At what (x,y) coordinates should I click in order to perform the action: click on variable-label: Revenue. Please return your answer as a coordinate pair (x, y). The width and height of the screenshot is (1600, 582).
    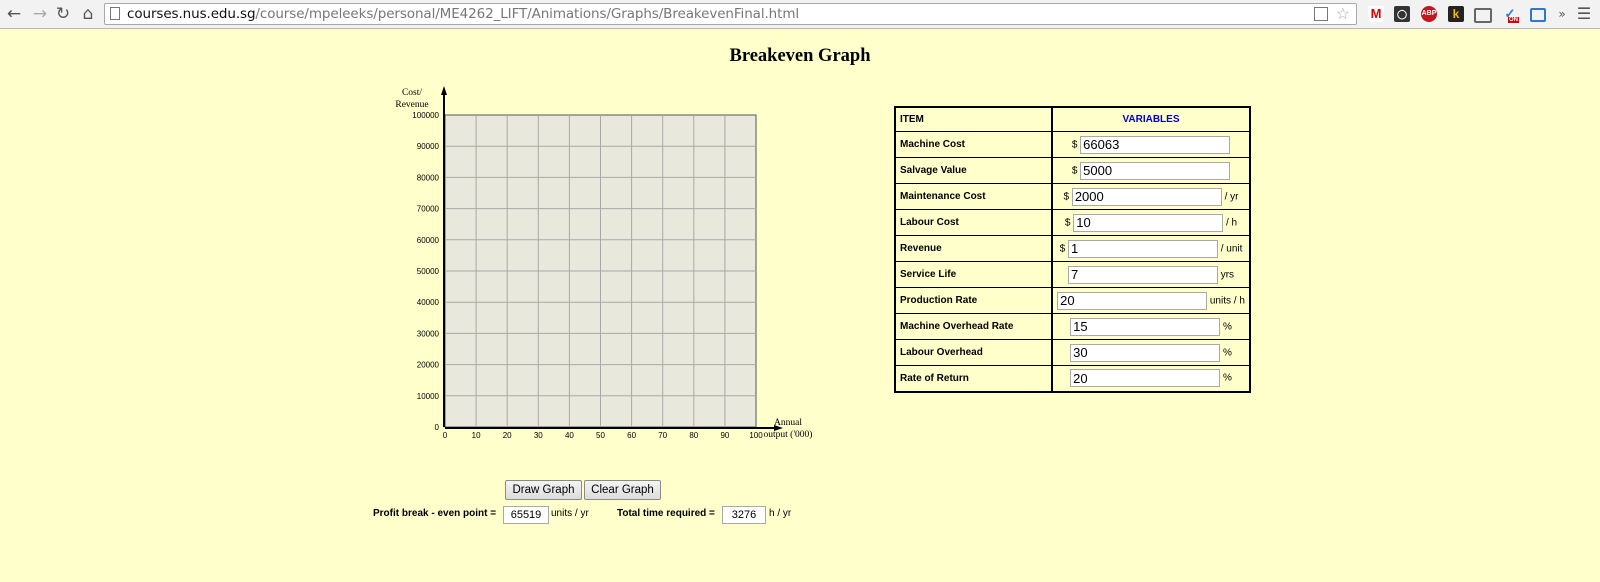
    Looking at the image, I should click on (973, 248).